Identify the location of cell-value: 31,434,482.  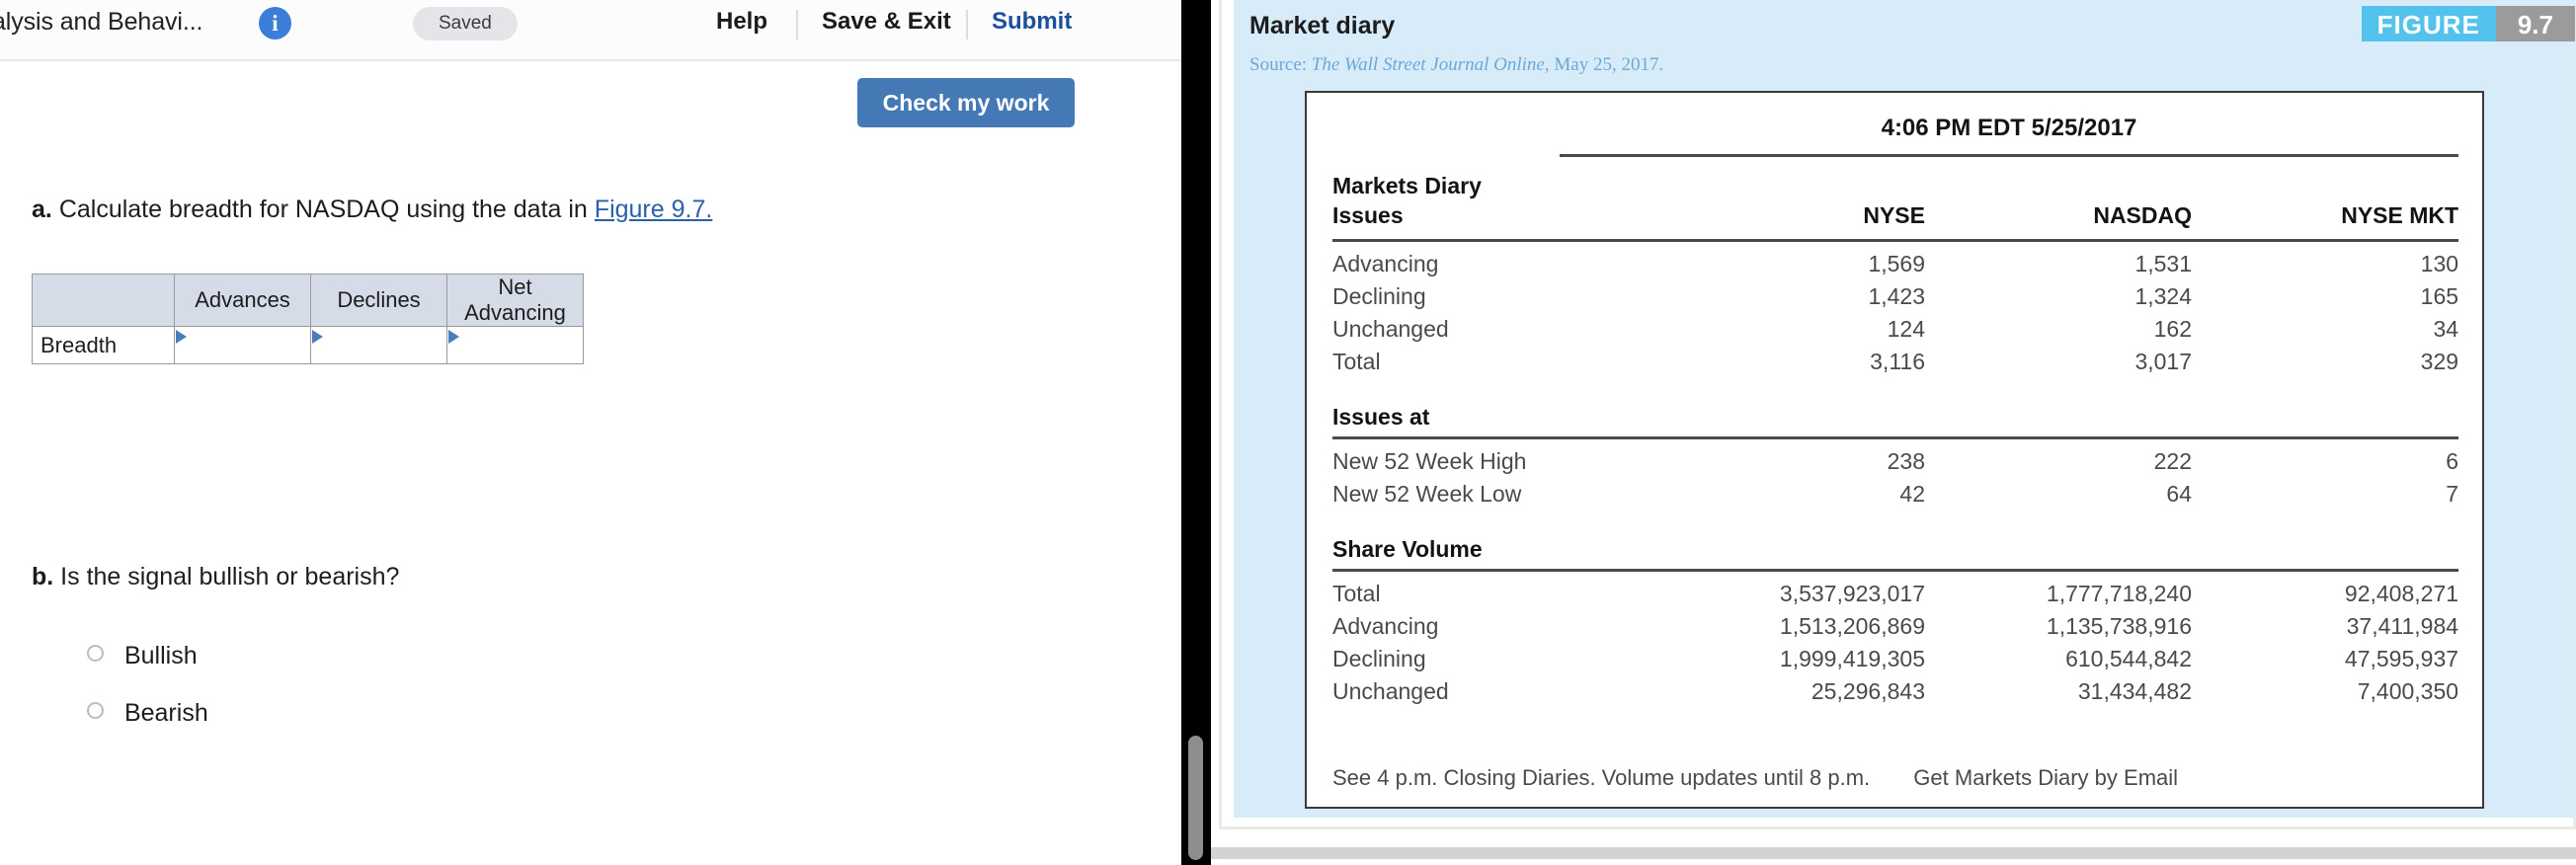
(2134, 691).